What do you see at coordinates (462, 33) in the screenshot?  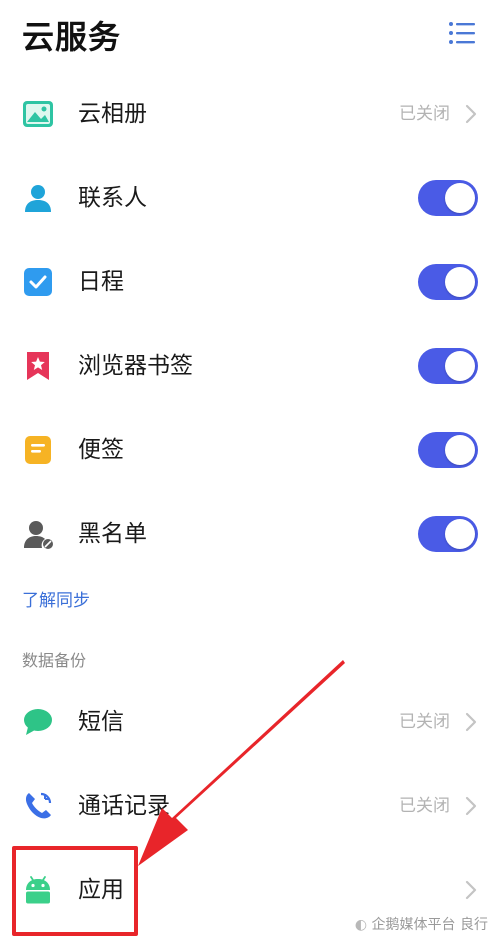 I see `list-menu-icon` at bounding box center [462, 33].